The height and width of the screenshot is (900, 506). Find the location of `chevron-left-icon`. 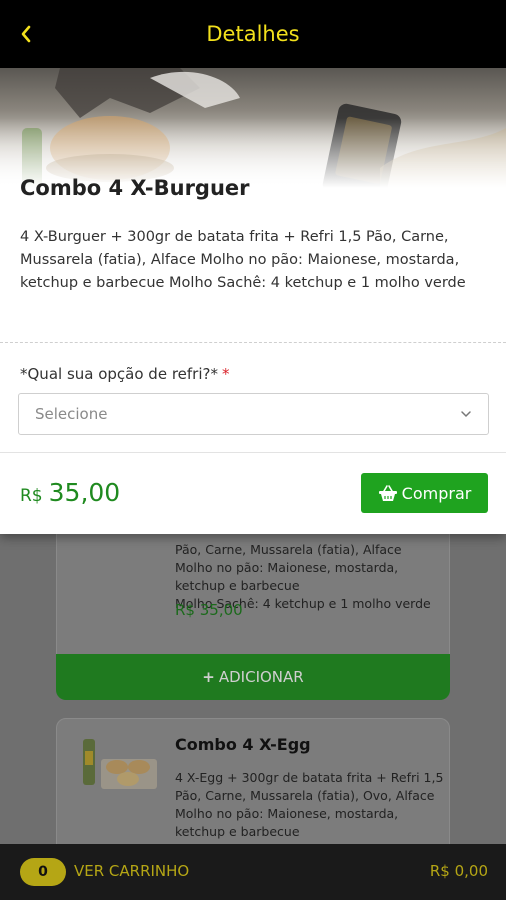

chevron-left-icon is located at coordinates (26, 34).